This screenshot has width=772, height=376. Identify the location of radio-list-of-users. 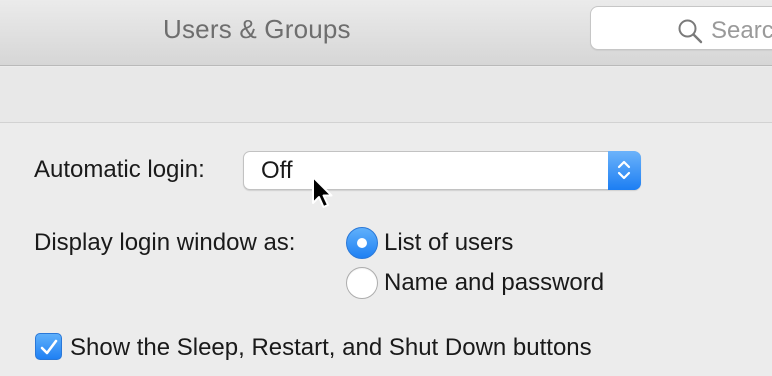
(362, 243).